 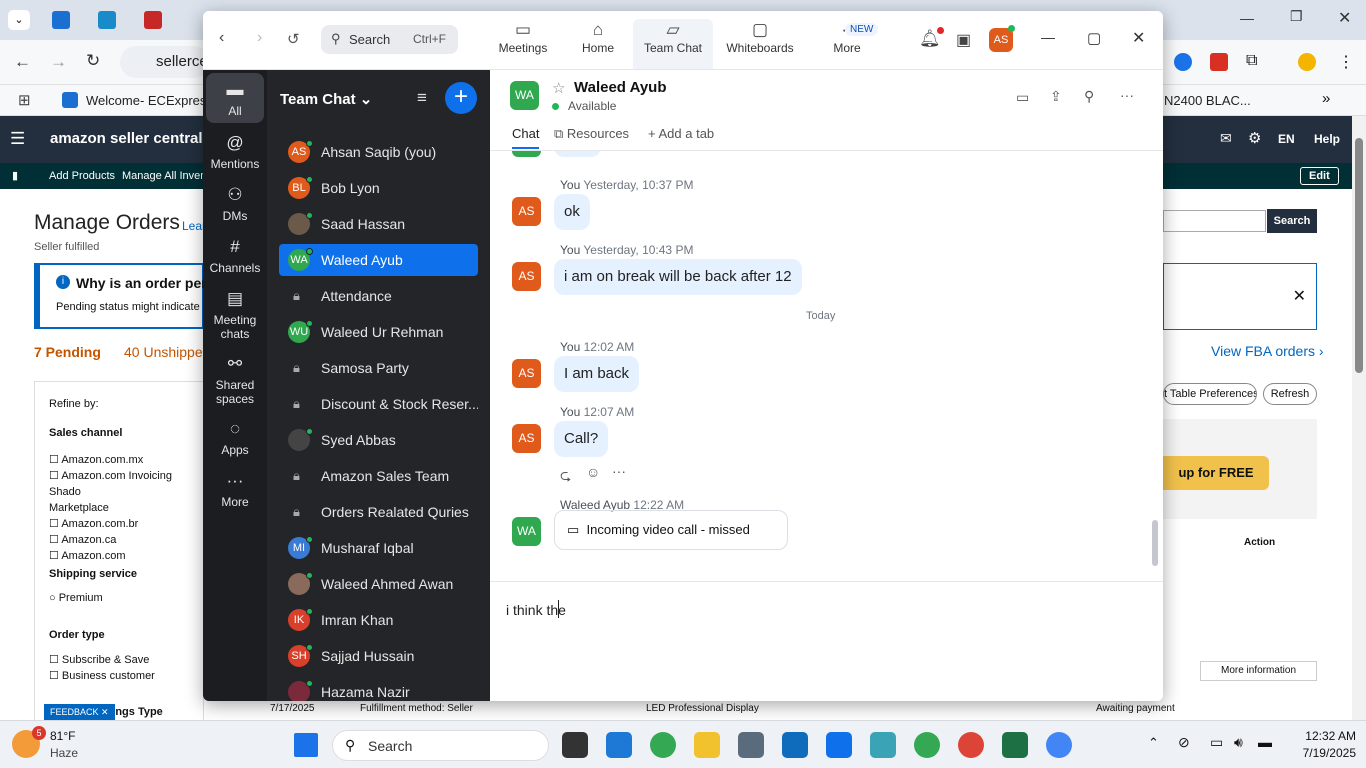 What do you see at coordinates (526, 137) in the screenshot?
I see `tab-chat: Chat` at bounding box center [526, 137].